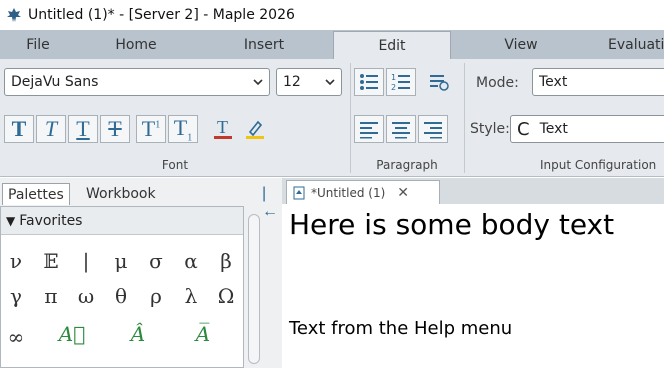 The width and height of the screenshot is (664, 368). I want to click on italic-button: T, so click(51, 129).